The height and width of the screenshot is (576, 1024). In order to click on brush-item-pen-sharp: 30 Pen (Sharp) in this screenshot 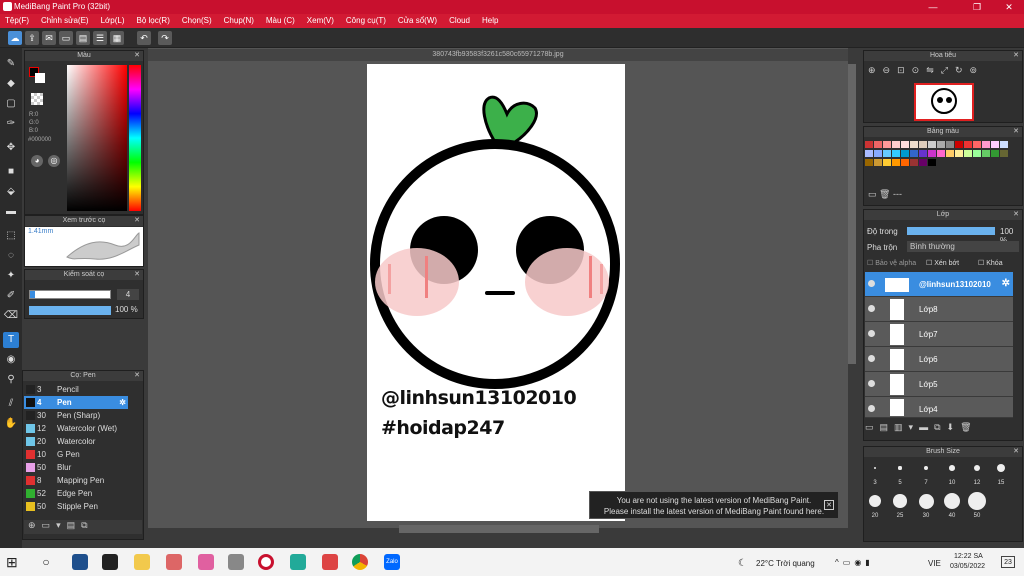, I will do `click(76, 415)`.